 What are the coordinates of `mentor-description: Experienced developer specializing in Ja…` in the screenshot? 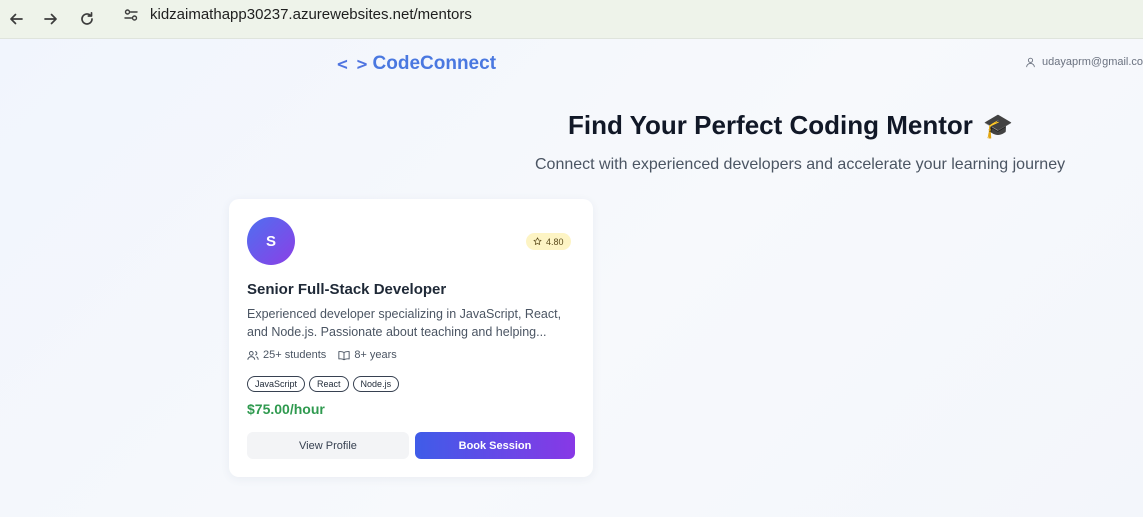 It's located at (404, 323).